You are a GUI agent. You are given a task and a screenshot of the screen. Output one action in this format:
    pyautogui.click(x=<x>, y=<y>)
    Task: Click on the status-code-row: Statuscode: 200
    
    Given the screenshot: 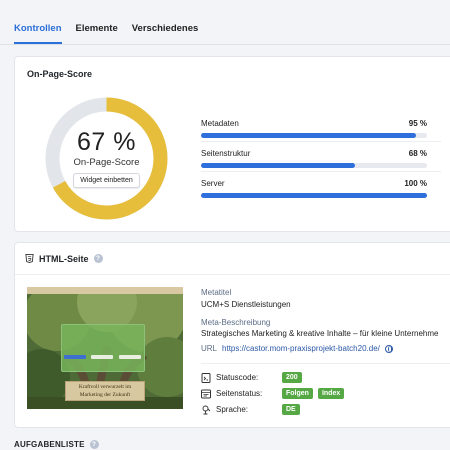 What is the action you would take?
    pyautogui.click(x=251, y=377)
    